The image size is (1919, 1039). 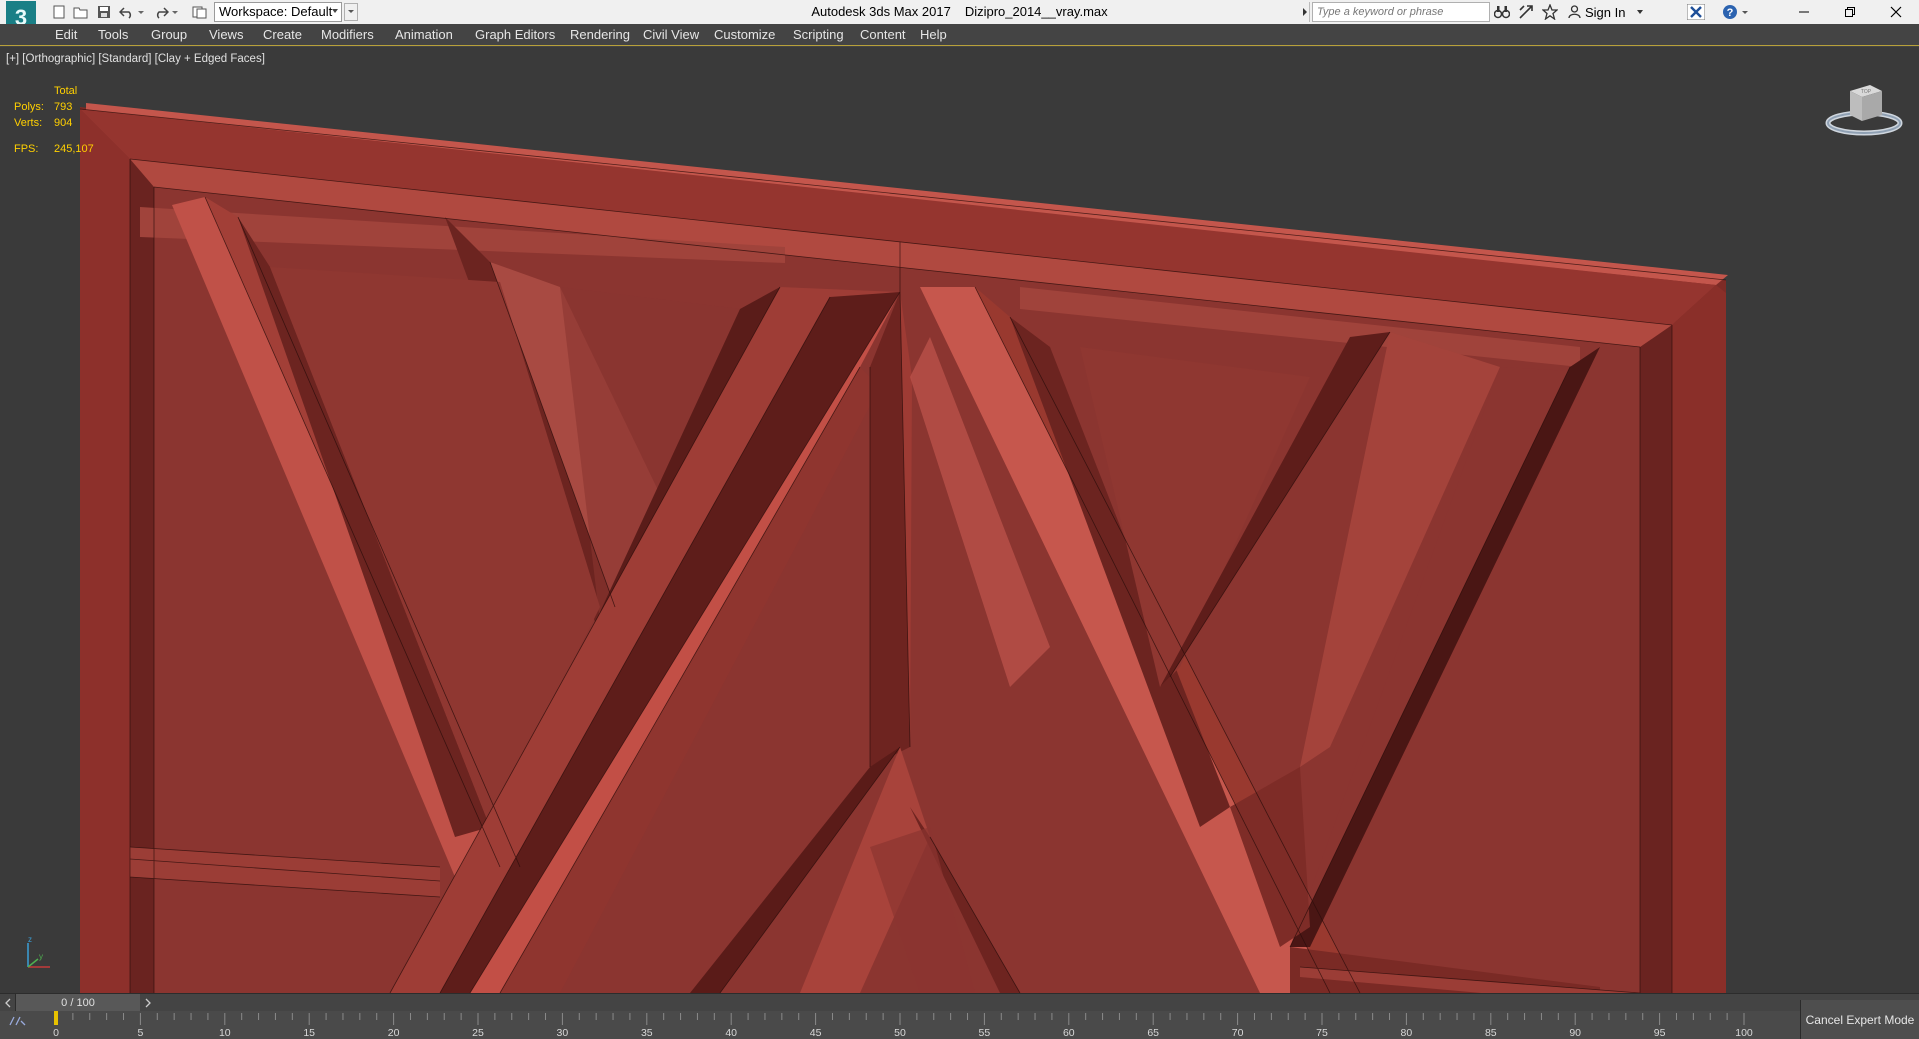 What do you see at coordinates (28, 123) in the screenshot?
I see `verts-label: Verts:` at bounding box center [28, 123].